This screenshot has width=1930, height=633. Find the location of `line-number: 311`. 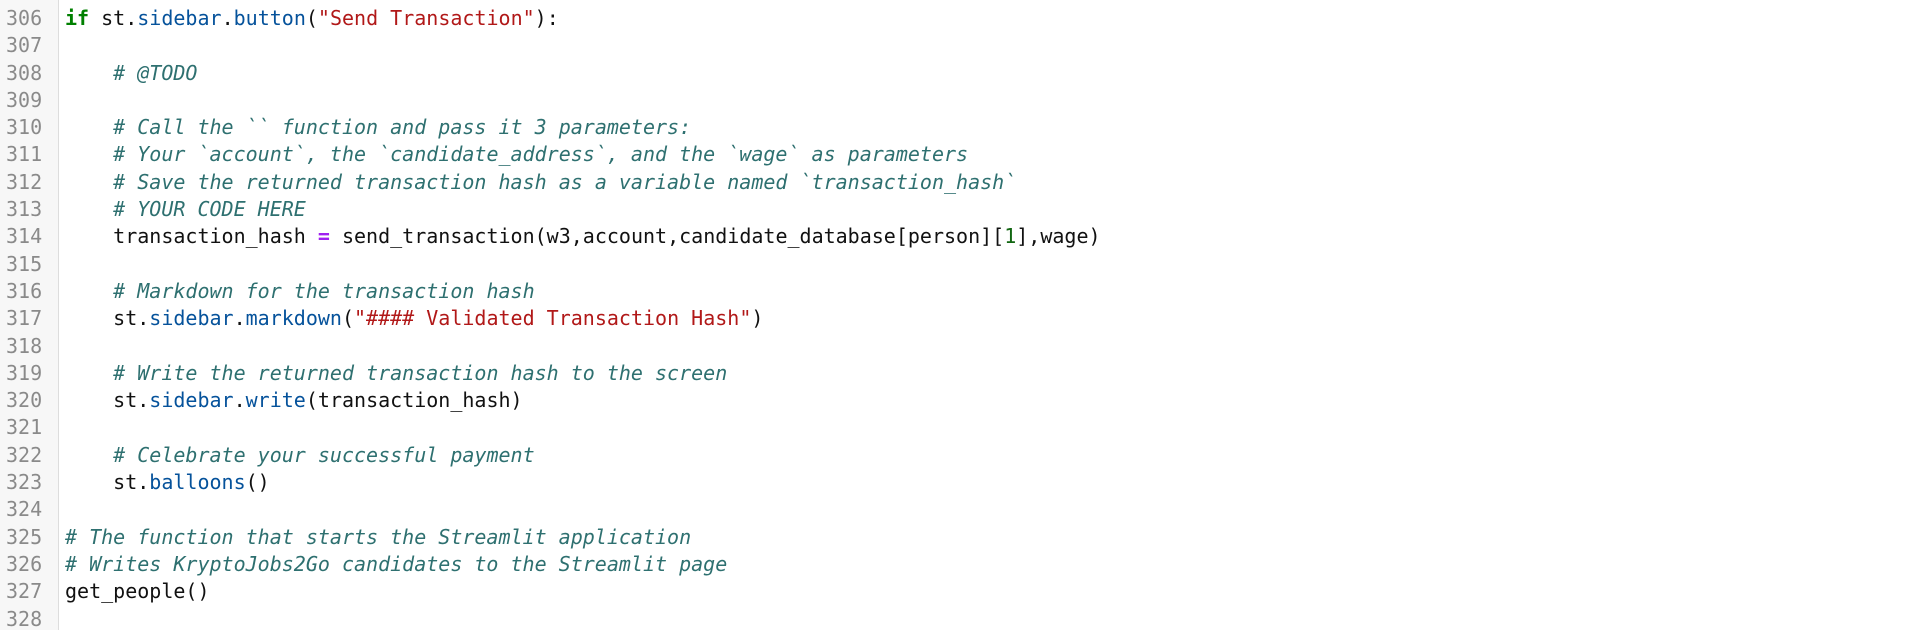

line-number: 311 is located at coordinates (24, 154).